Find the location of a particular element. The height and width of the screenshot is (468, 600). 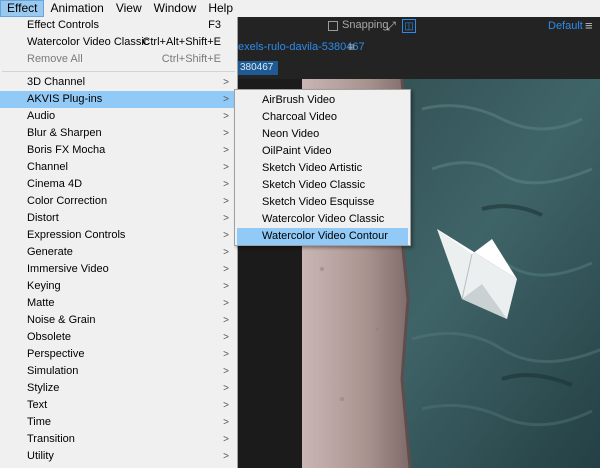

menu-effect: Effect is located at coordinates (22, 8).